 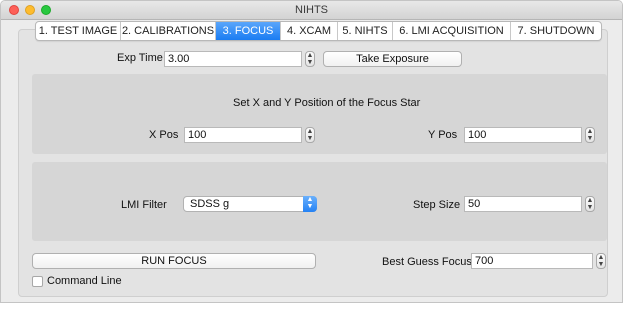 What do you see at coordinates (250, 204) in the screenshot?
I see `lmi-filter-select: SDSS g ▲ ▼` at bounding box center [250, 204].